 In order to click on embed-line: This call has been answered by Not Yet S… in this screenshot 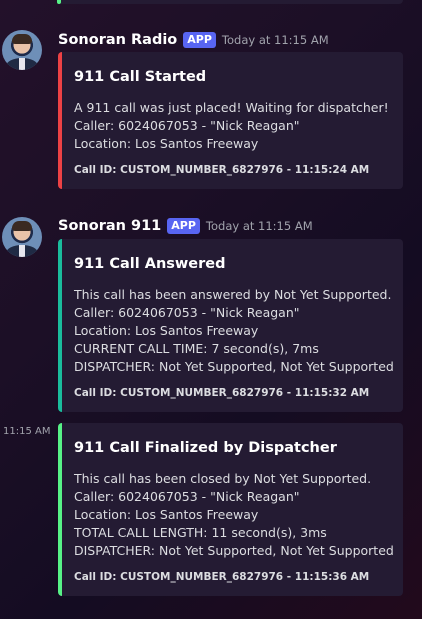, I will do `click(233, 294)`.